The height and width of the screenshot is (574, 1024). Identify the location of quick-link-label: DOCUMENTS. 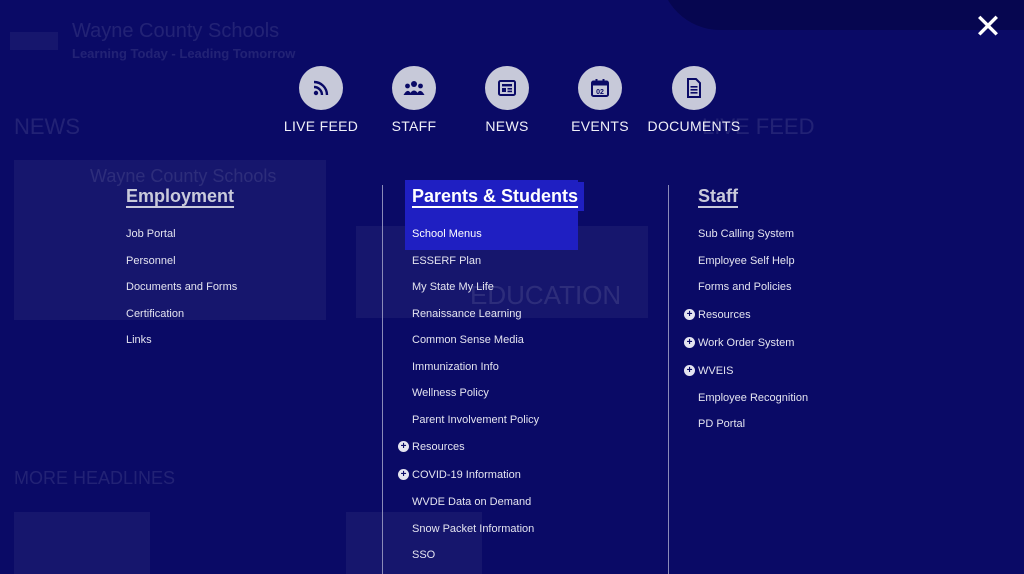
(694, 126).